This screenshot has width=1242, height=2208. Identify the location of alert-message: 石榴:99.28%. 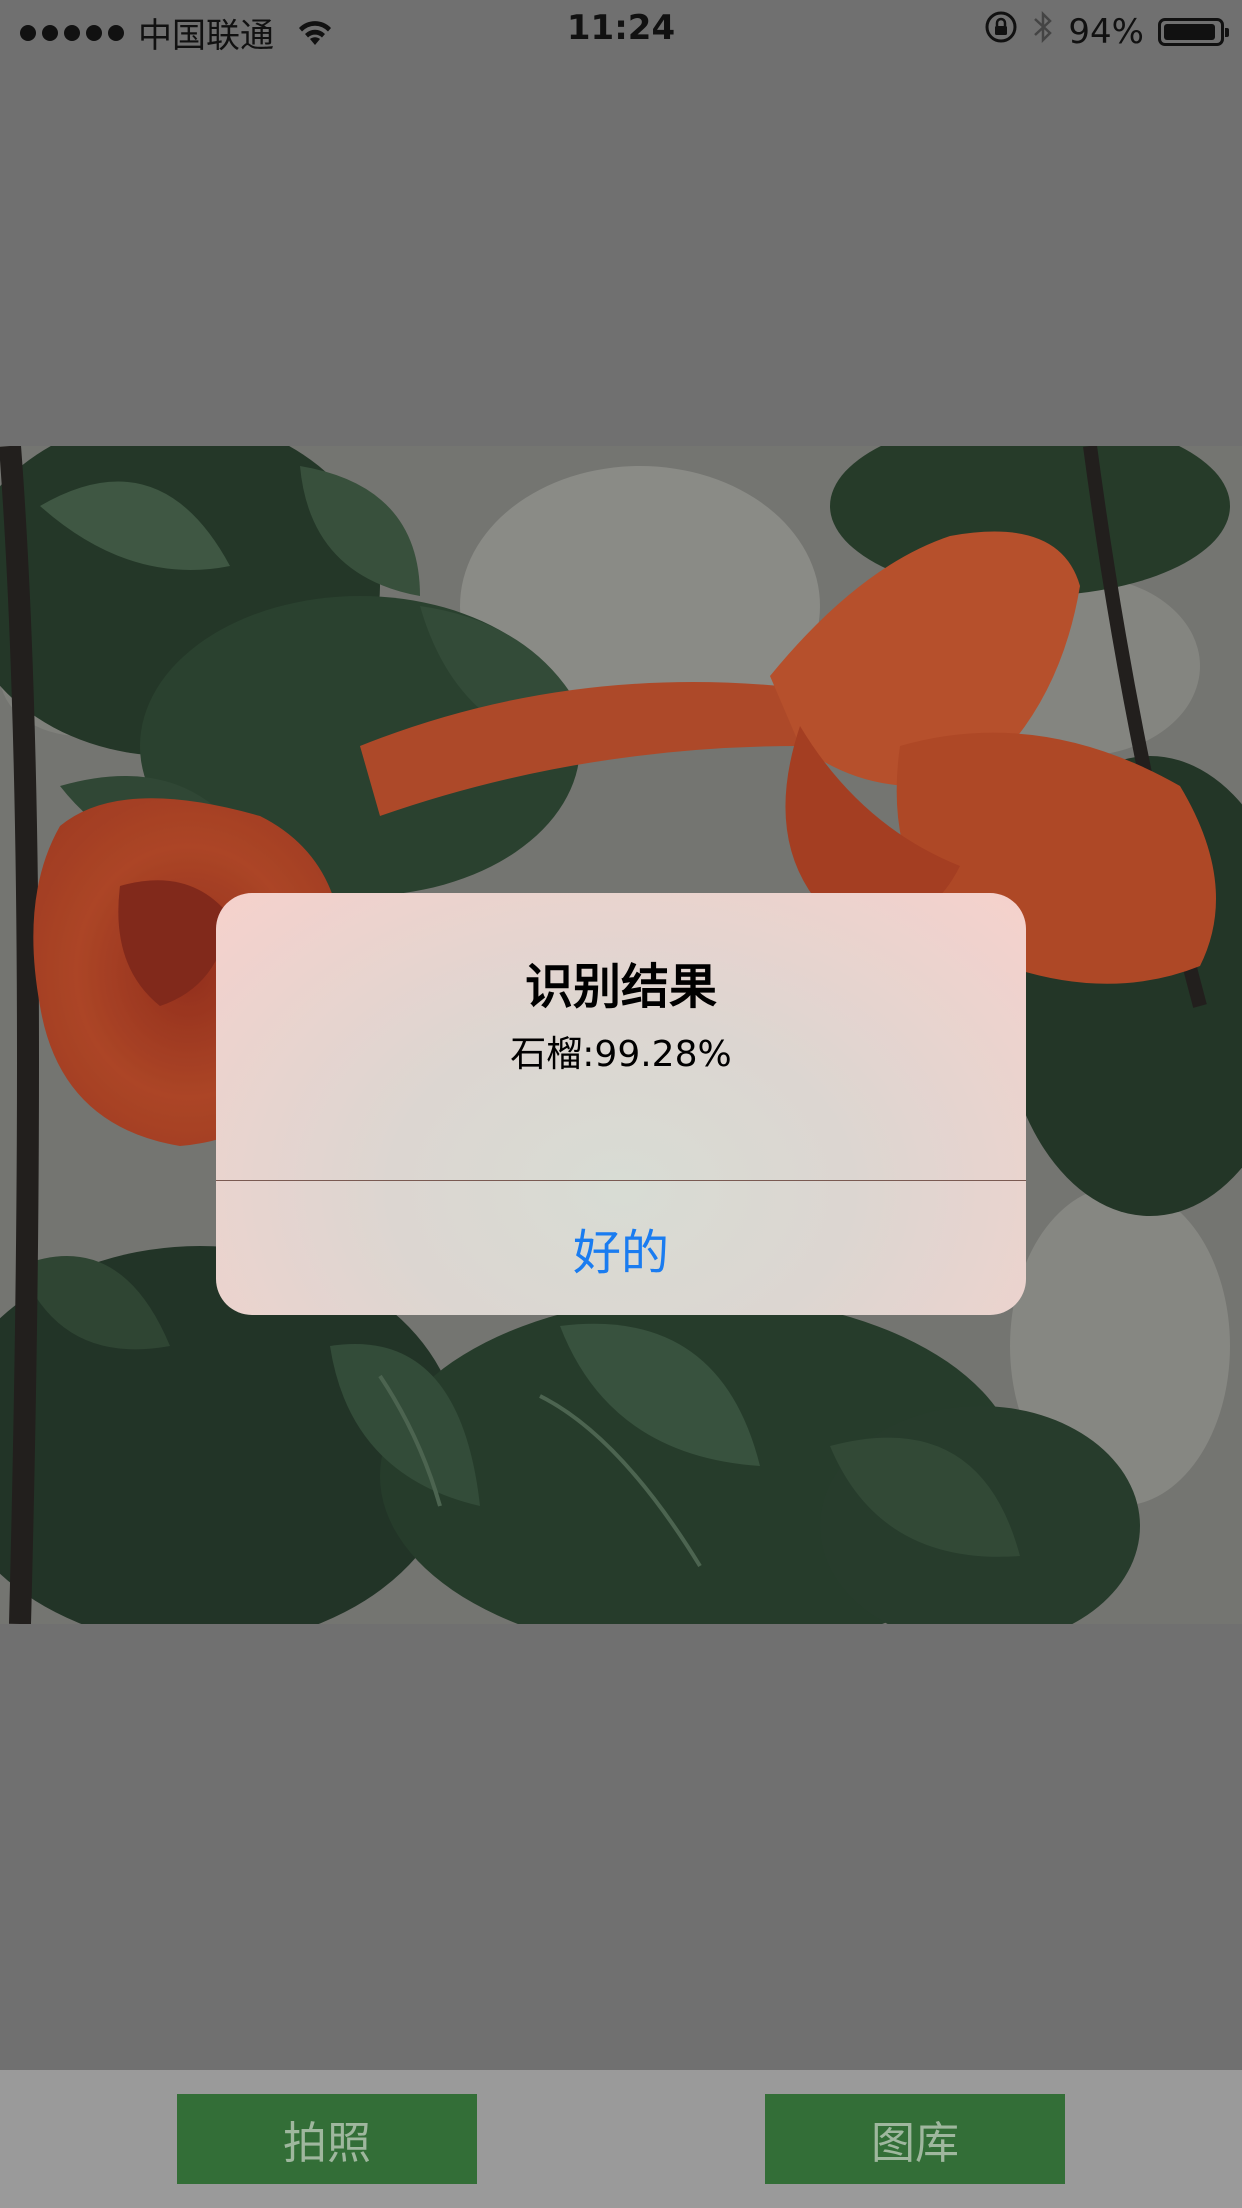
(621, 1054).